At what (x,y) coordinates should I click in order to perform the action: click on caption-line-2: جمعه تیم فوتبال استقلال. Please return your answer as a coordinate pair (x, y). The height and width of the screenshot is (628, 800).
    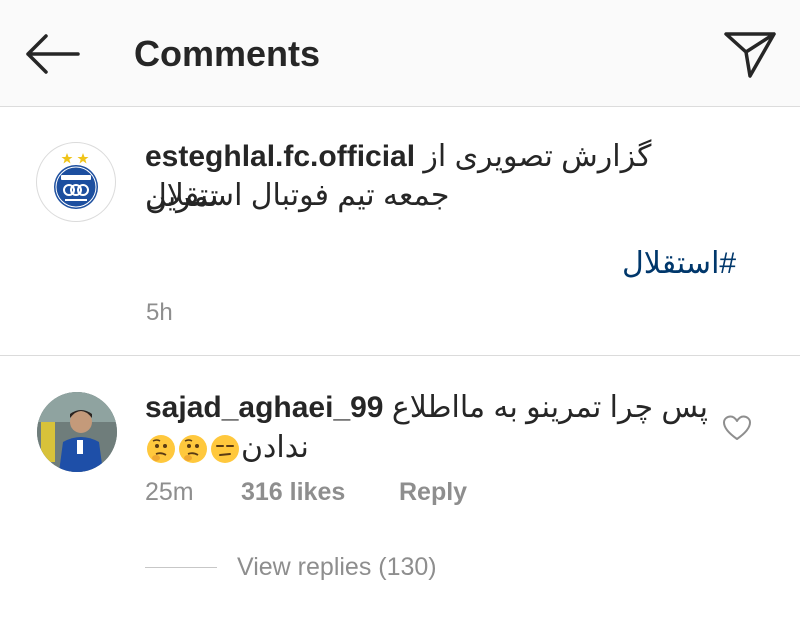
    Looking at the image, I should click on (297, 195).